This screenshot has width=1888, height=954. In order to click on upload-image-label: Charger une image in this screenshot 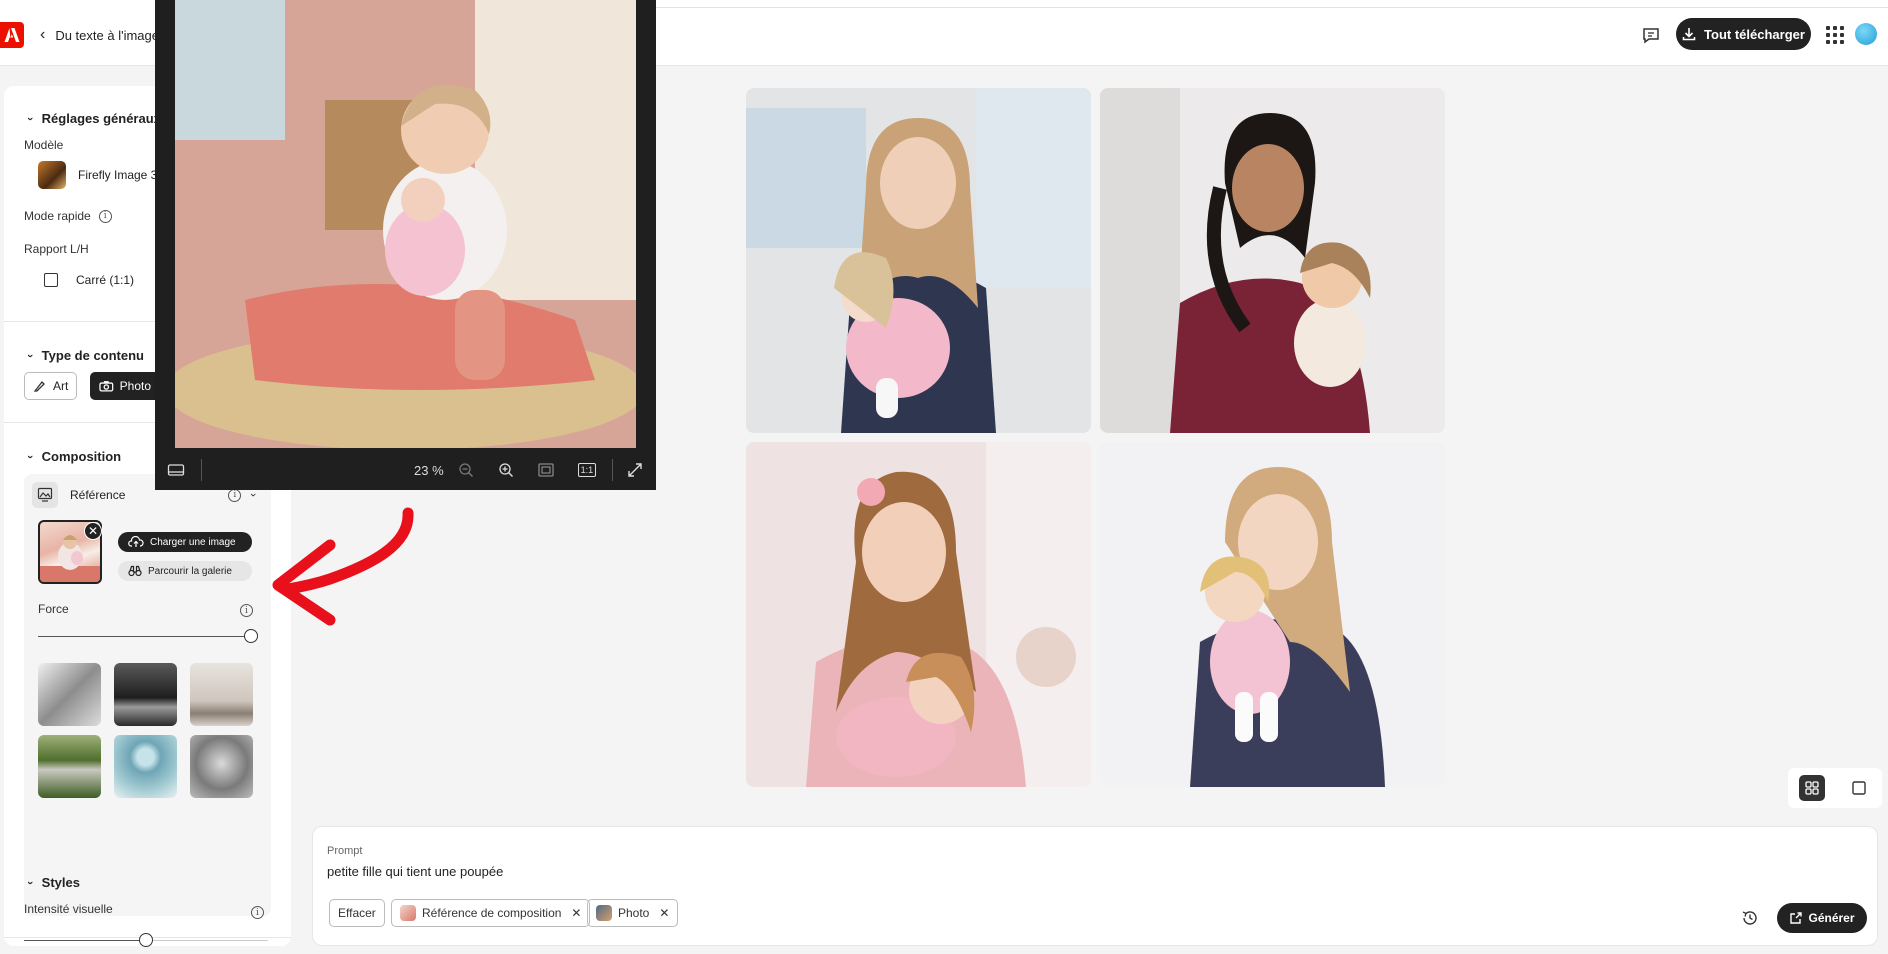, I will do `click(193, 542)`.